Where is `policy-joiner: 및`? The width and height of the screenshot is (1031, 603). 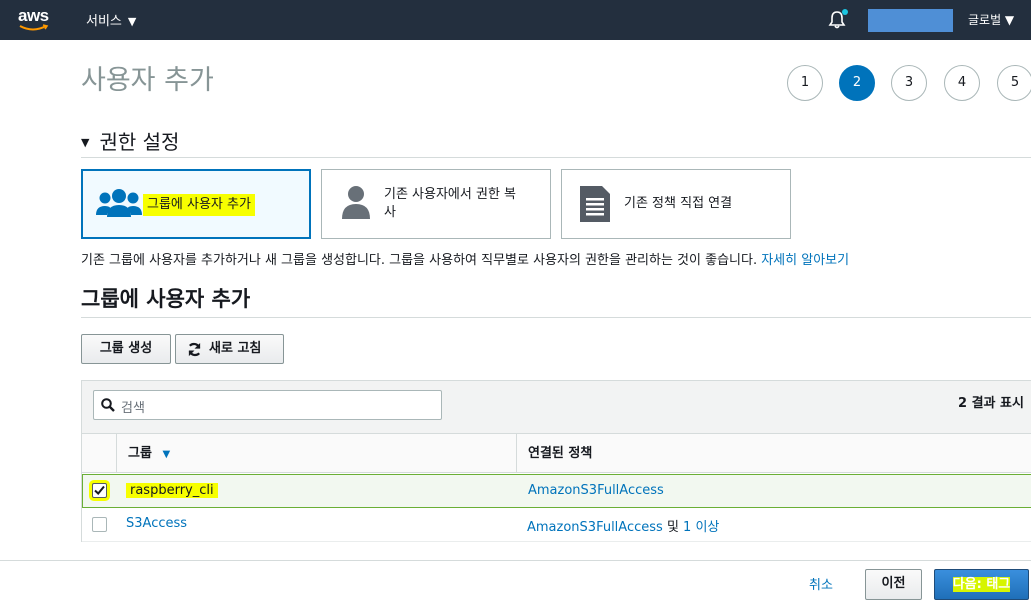 policy-joiner: 및 is located at coordinates (672, 527).